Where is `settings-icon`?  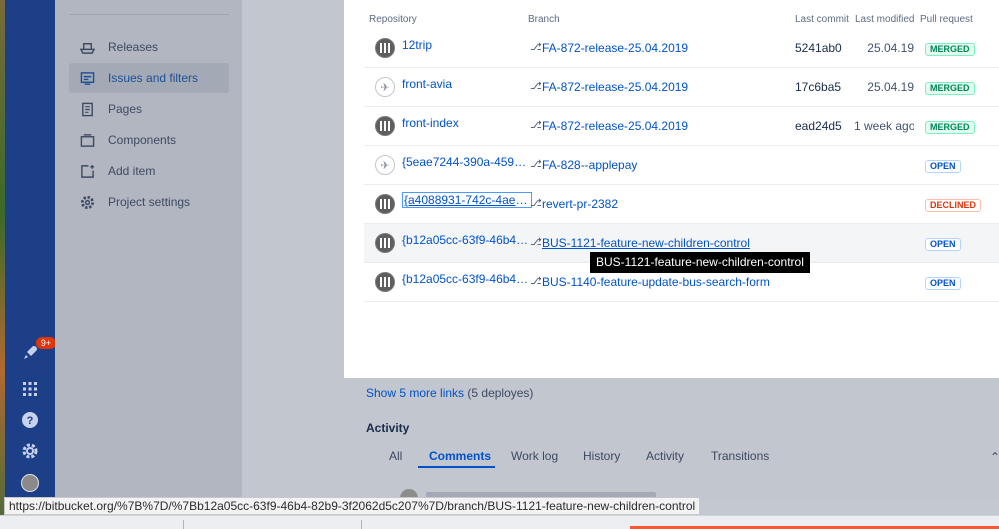 settings-icon is located at coordinates (30, 451).